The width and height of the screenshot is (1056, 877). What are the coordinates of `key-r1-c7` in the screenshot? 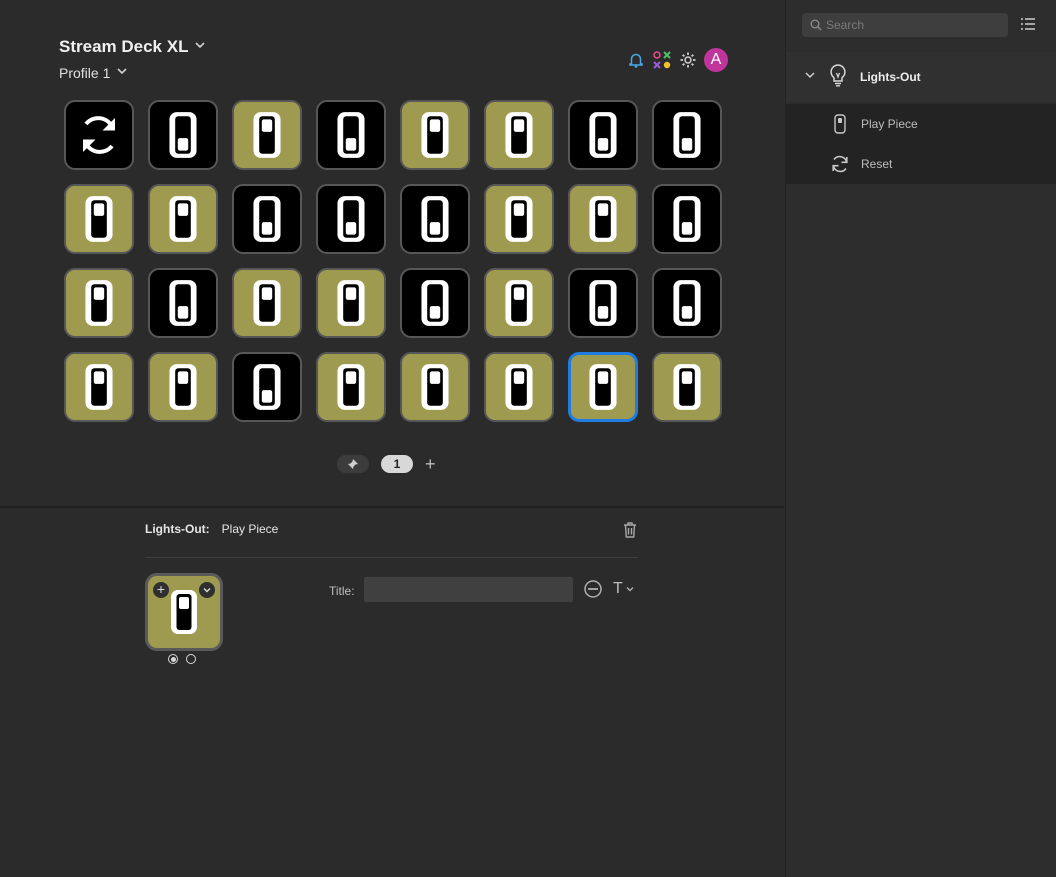 It's located at (603, 135).